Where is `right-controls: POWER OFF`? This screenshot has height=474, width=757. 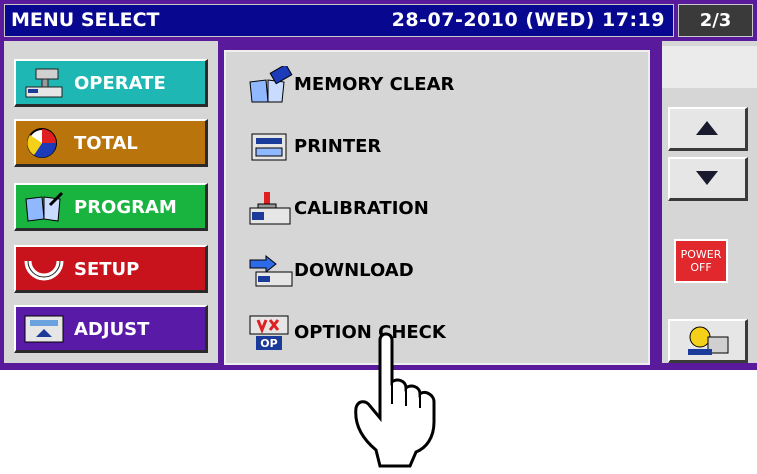 right-controls: POWER OFF is located at coordinates (709, 202).